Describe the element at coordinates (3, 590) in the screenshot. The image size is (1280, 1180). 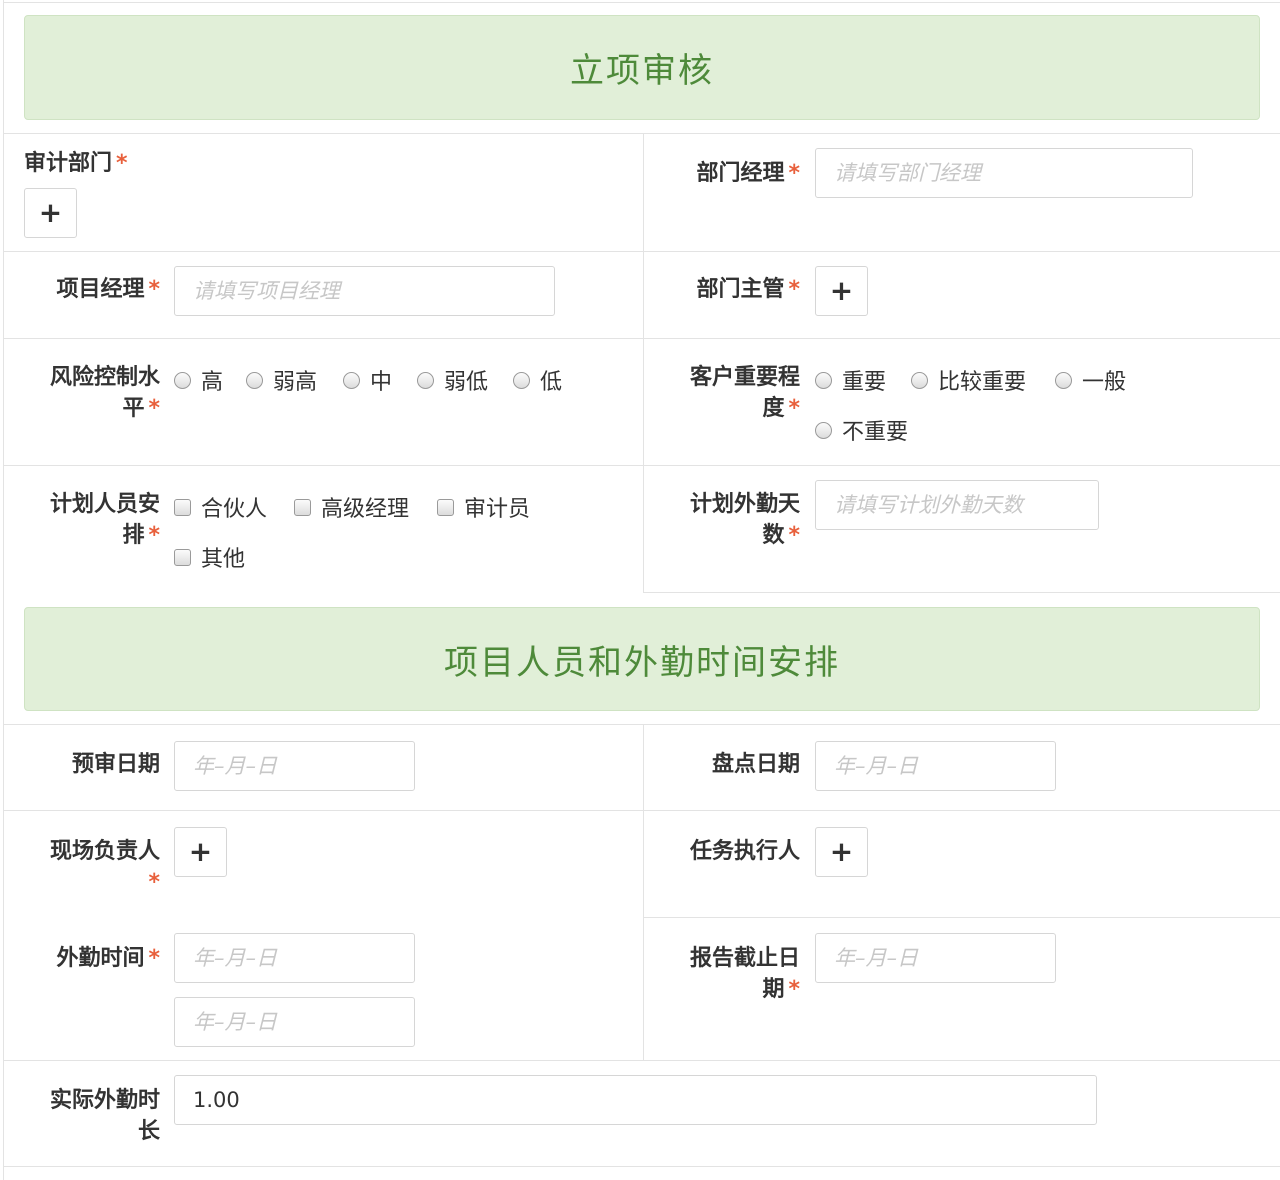
I see `frame-left-border` at that location.